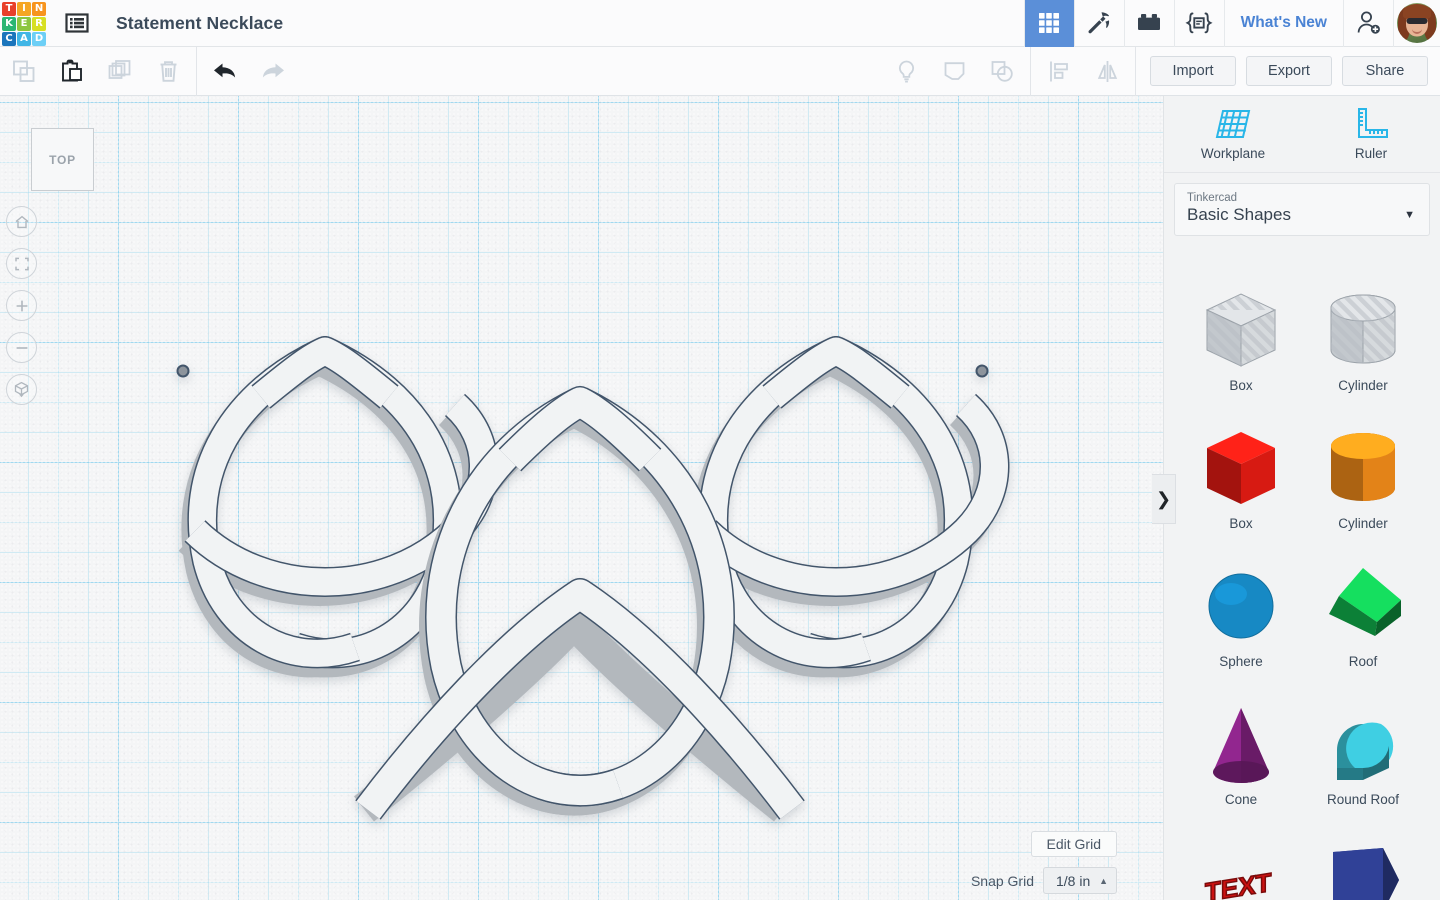  I want to click on tab-codeblocks, so click(1198, 23).